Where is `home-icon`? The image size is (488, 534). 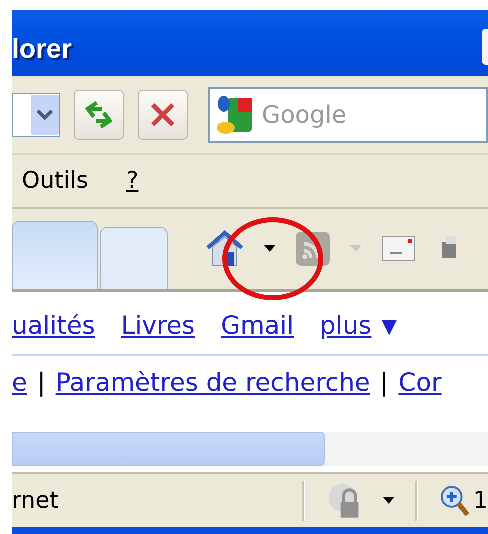 home-icon is located at coordinates (225, 249).